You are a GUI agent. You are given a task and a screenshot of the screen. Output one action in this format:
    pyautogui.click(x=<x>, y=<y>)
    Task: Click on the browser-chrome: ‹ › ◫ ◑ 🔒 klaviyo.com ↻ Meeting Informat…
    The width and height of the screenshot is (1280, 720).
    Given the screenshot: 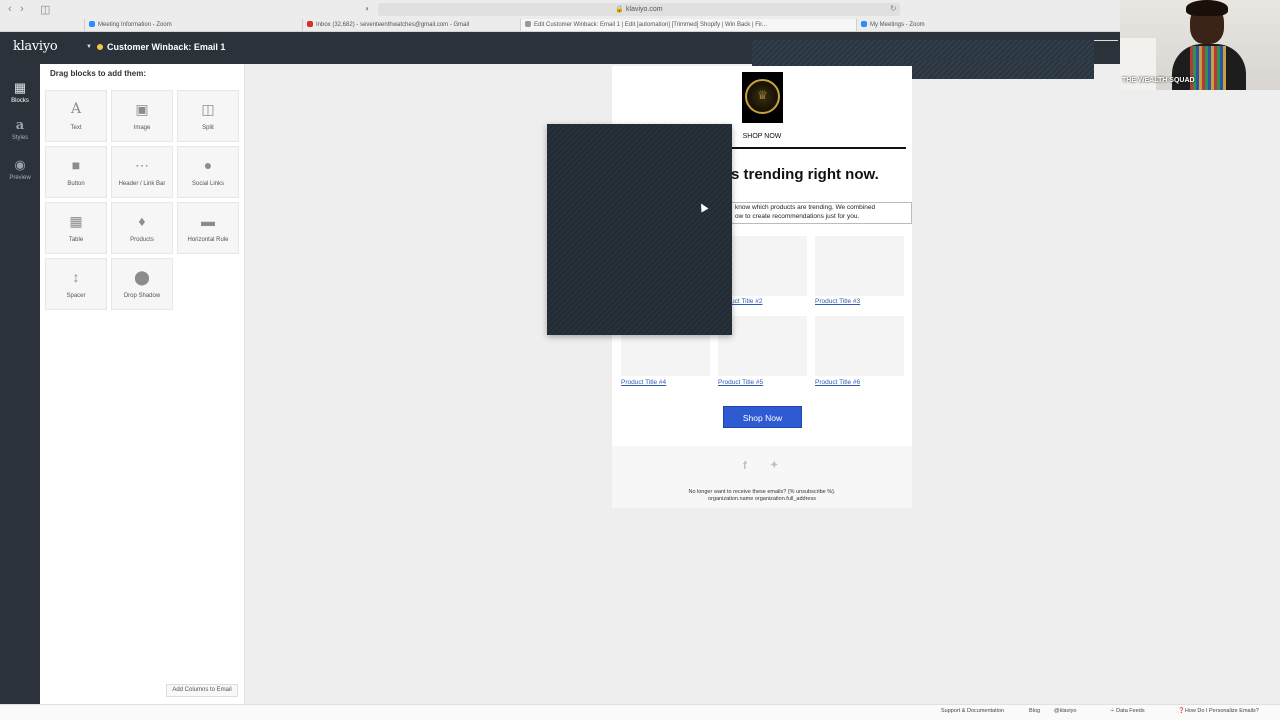 What is the action you would take?
    pyautogui.click(x=640, y=16)
    